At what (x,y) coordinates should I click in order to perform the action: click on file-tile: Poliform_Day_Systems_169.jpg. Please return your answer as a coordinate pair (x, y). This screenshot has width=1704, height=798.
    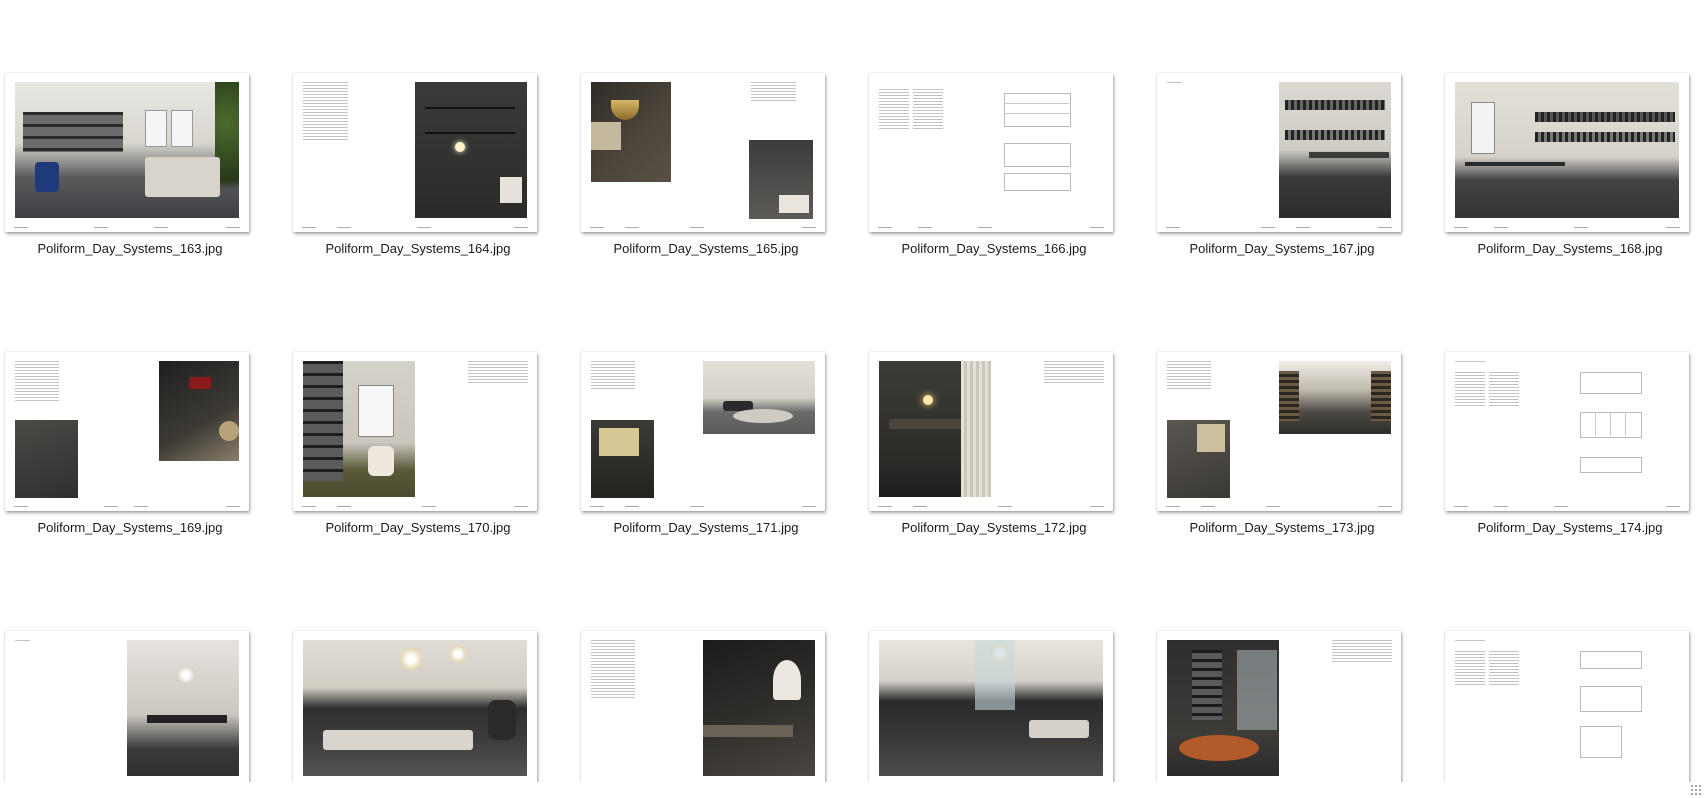
    Looking at the image, I should click on (144, 407).